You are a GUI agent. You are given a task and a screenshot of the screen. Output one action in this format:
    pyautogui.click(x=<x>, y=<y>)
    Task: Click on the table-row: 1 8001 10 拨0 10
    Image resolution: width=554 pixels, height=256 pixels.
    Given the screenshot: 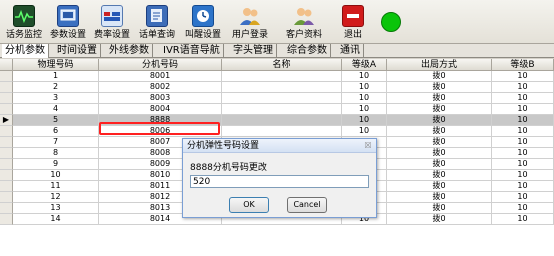 What is the action you would take?
    pyautogui.click(x=277, y=76)
    